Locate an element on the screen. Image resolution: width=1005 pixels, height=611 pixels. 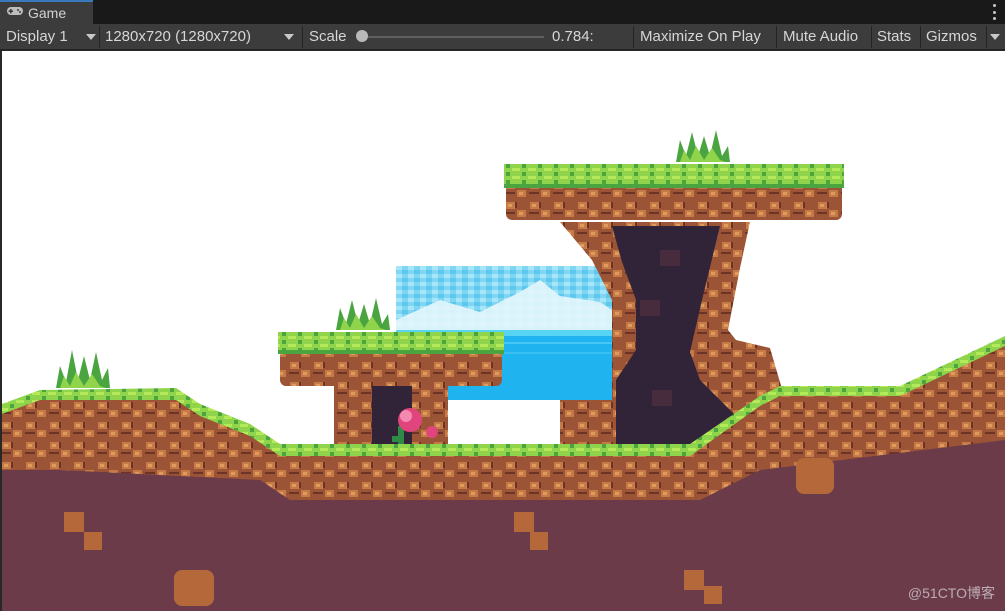
gizmos-button: Gizmos is located at coordinates (951, 36).